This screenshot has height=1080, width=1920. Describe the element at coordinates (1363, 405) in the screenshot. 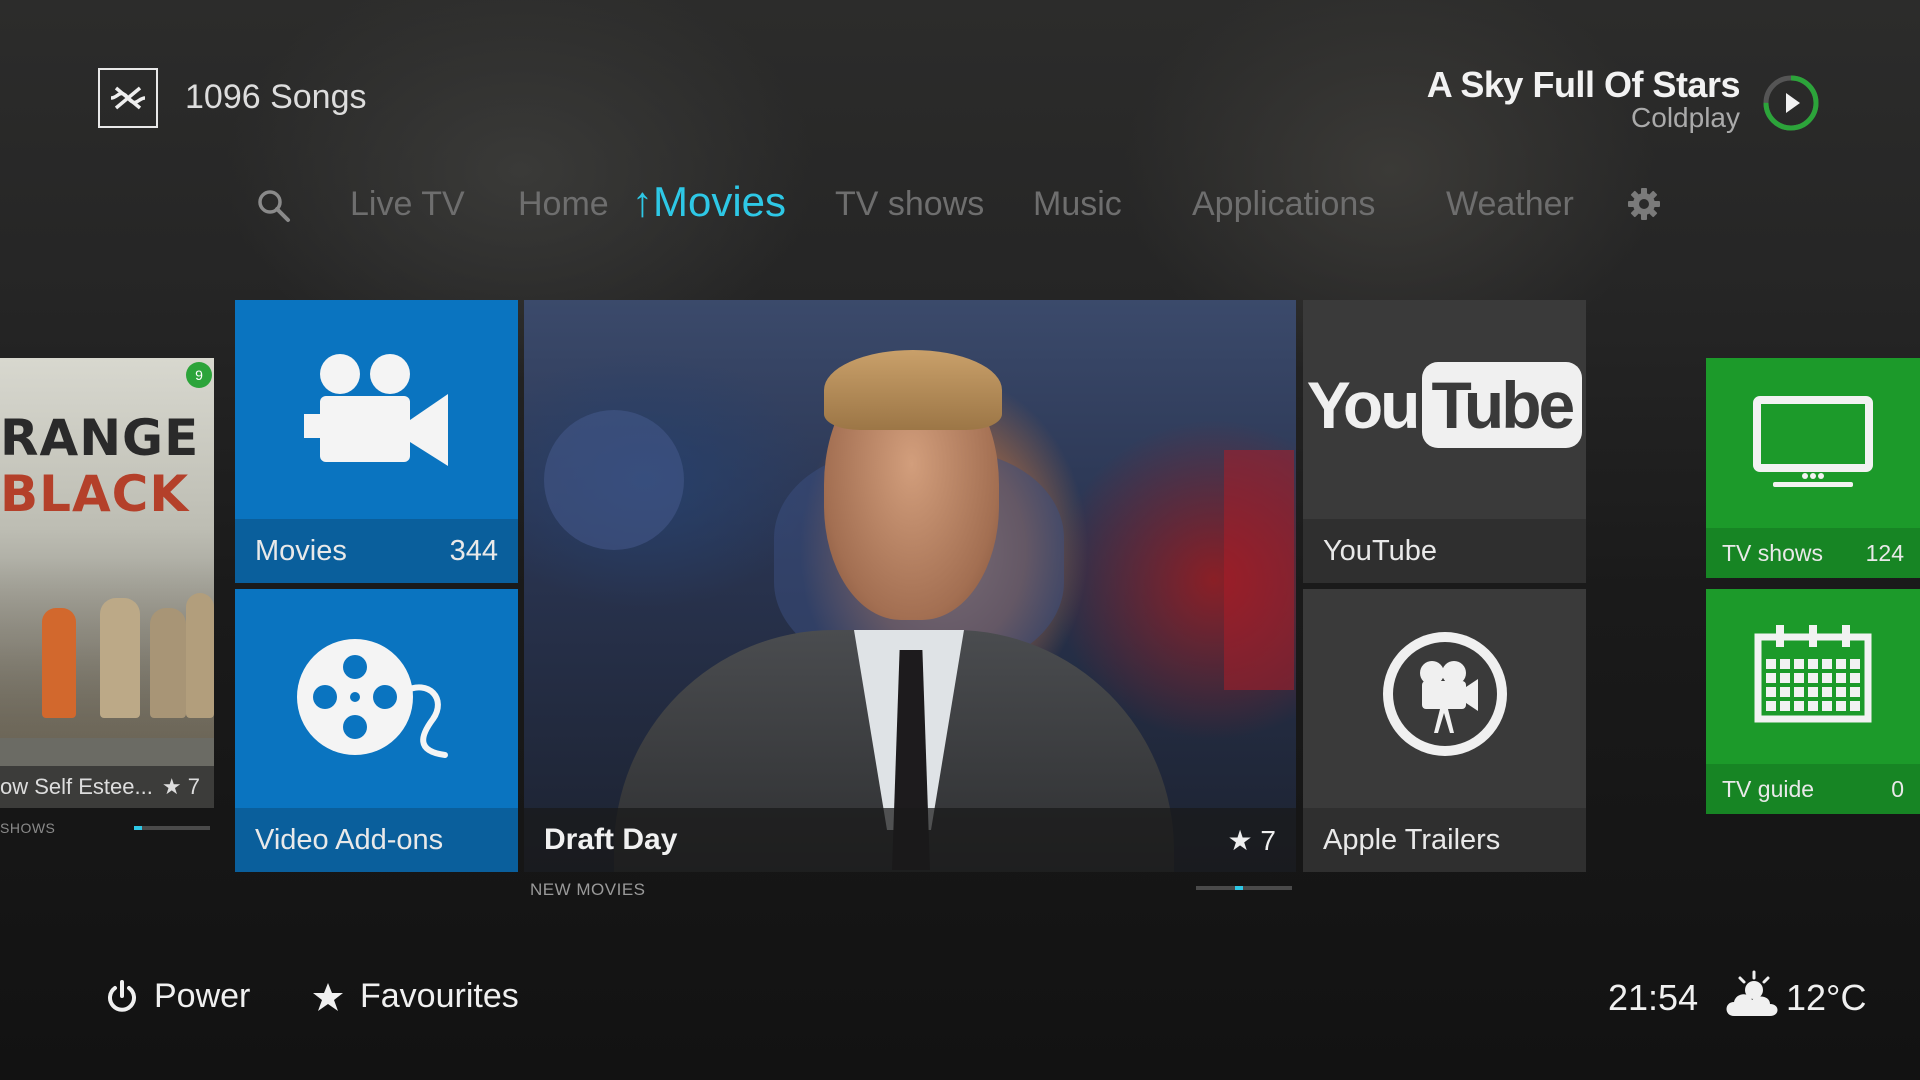

I see `youtube-logo-you: You` at that location.